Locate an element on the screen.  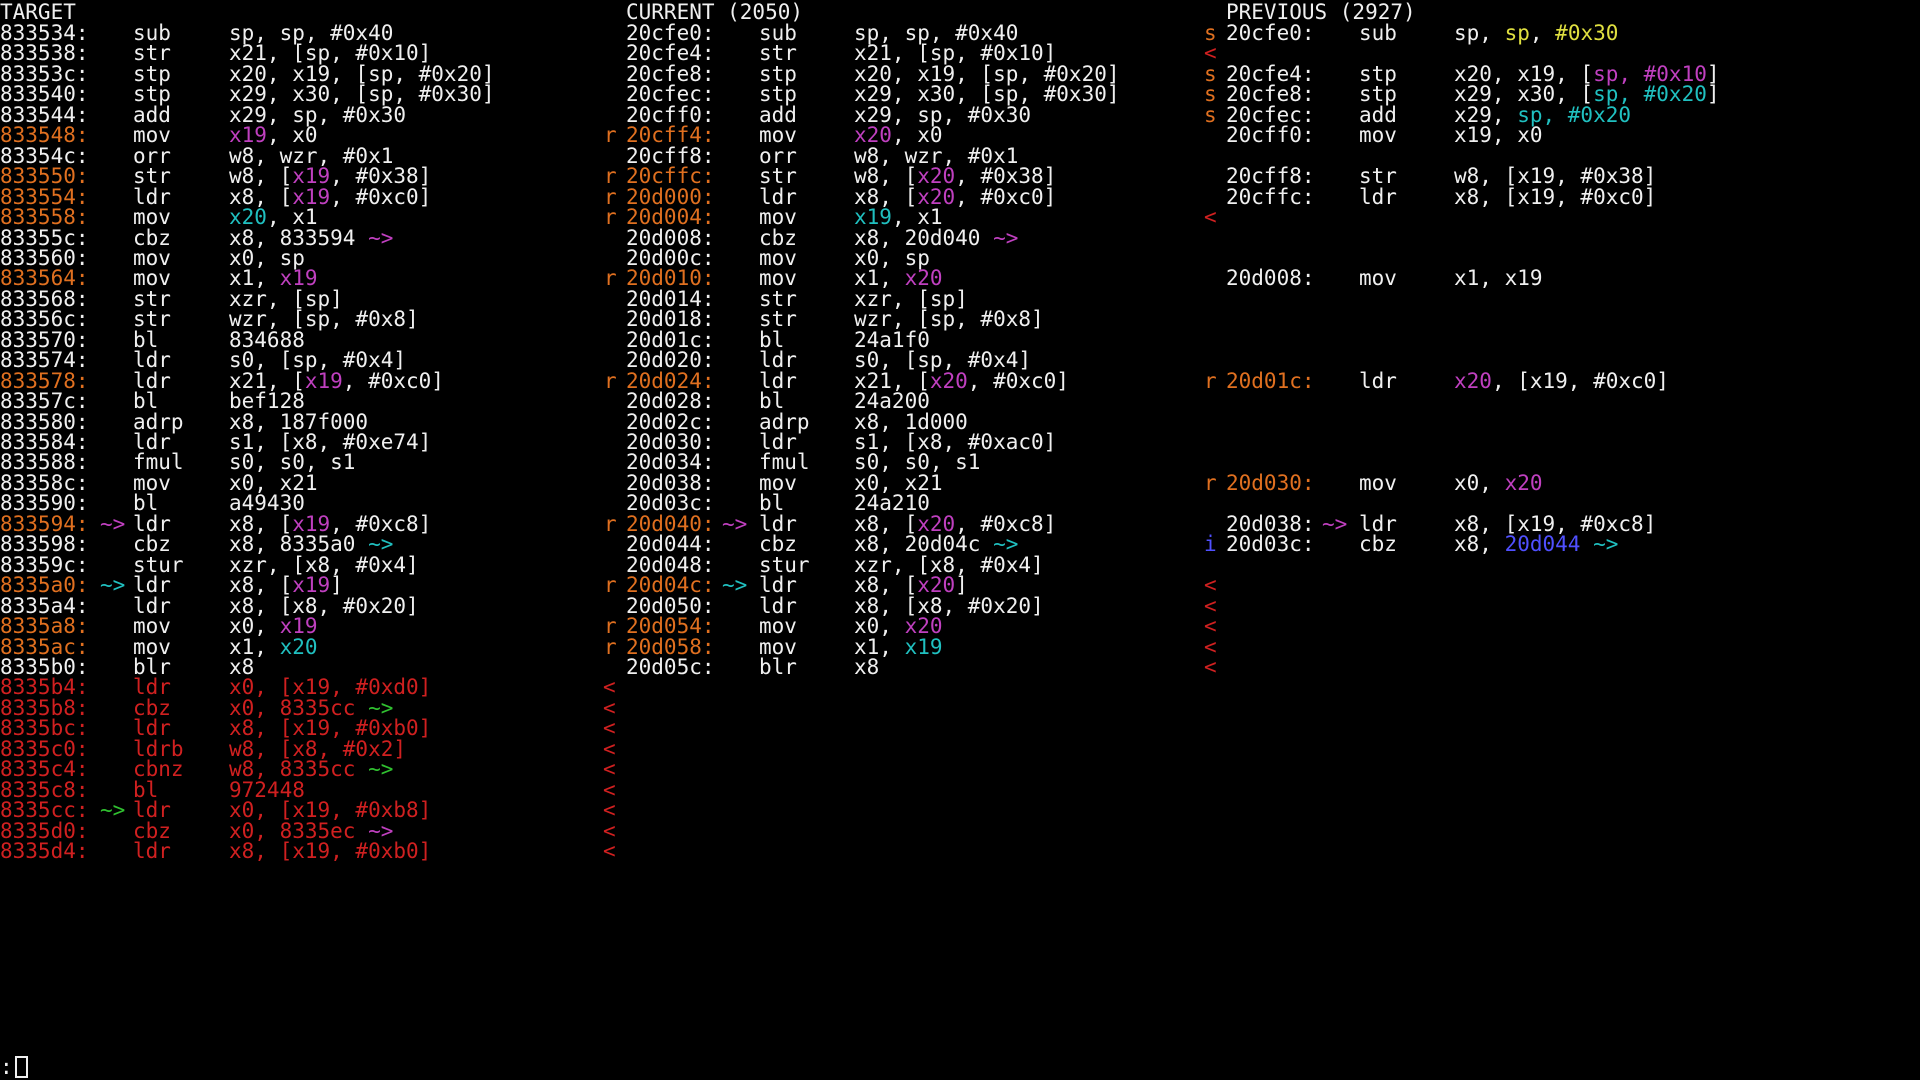
operands: x0, x20 is located at coordinates (1498, 483).